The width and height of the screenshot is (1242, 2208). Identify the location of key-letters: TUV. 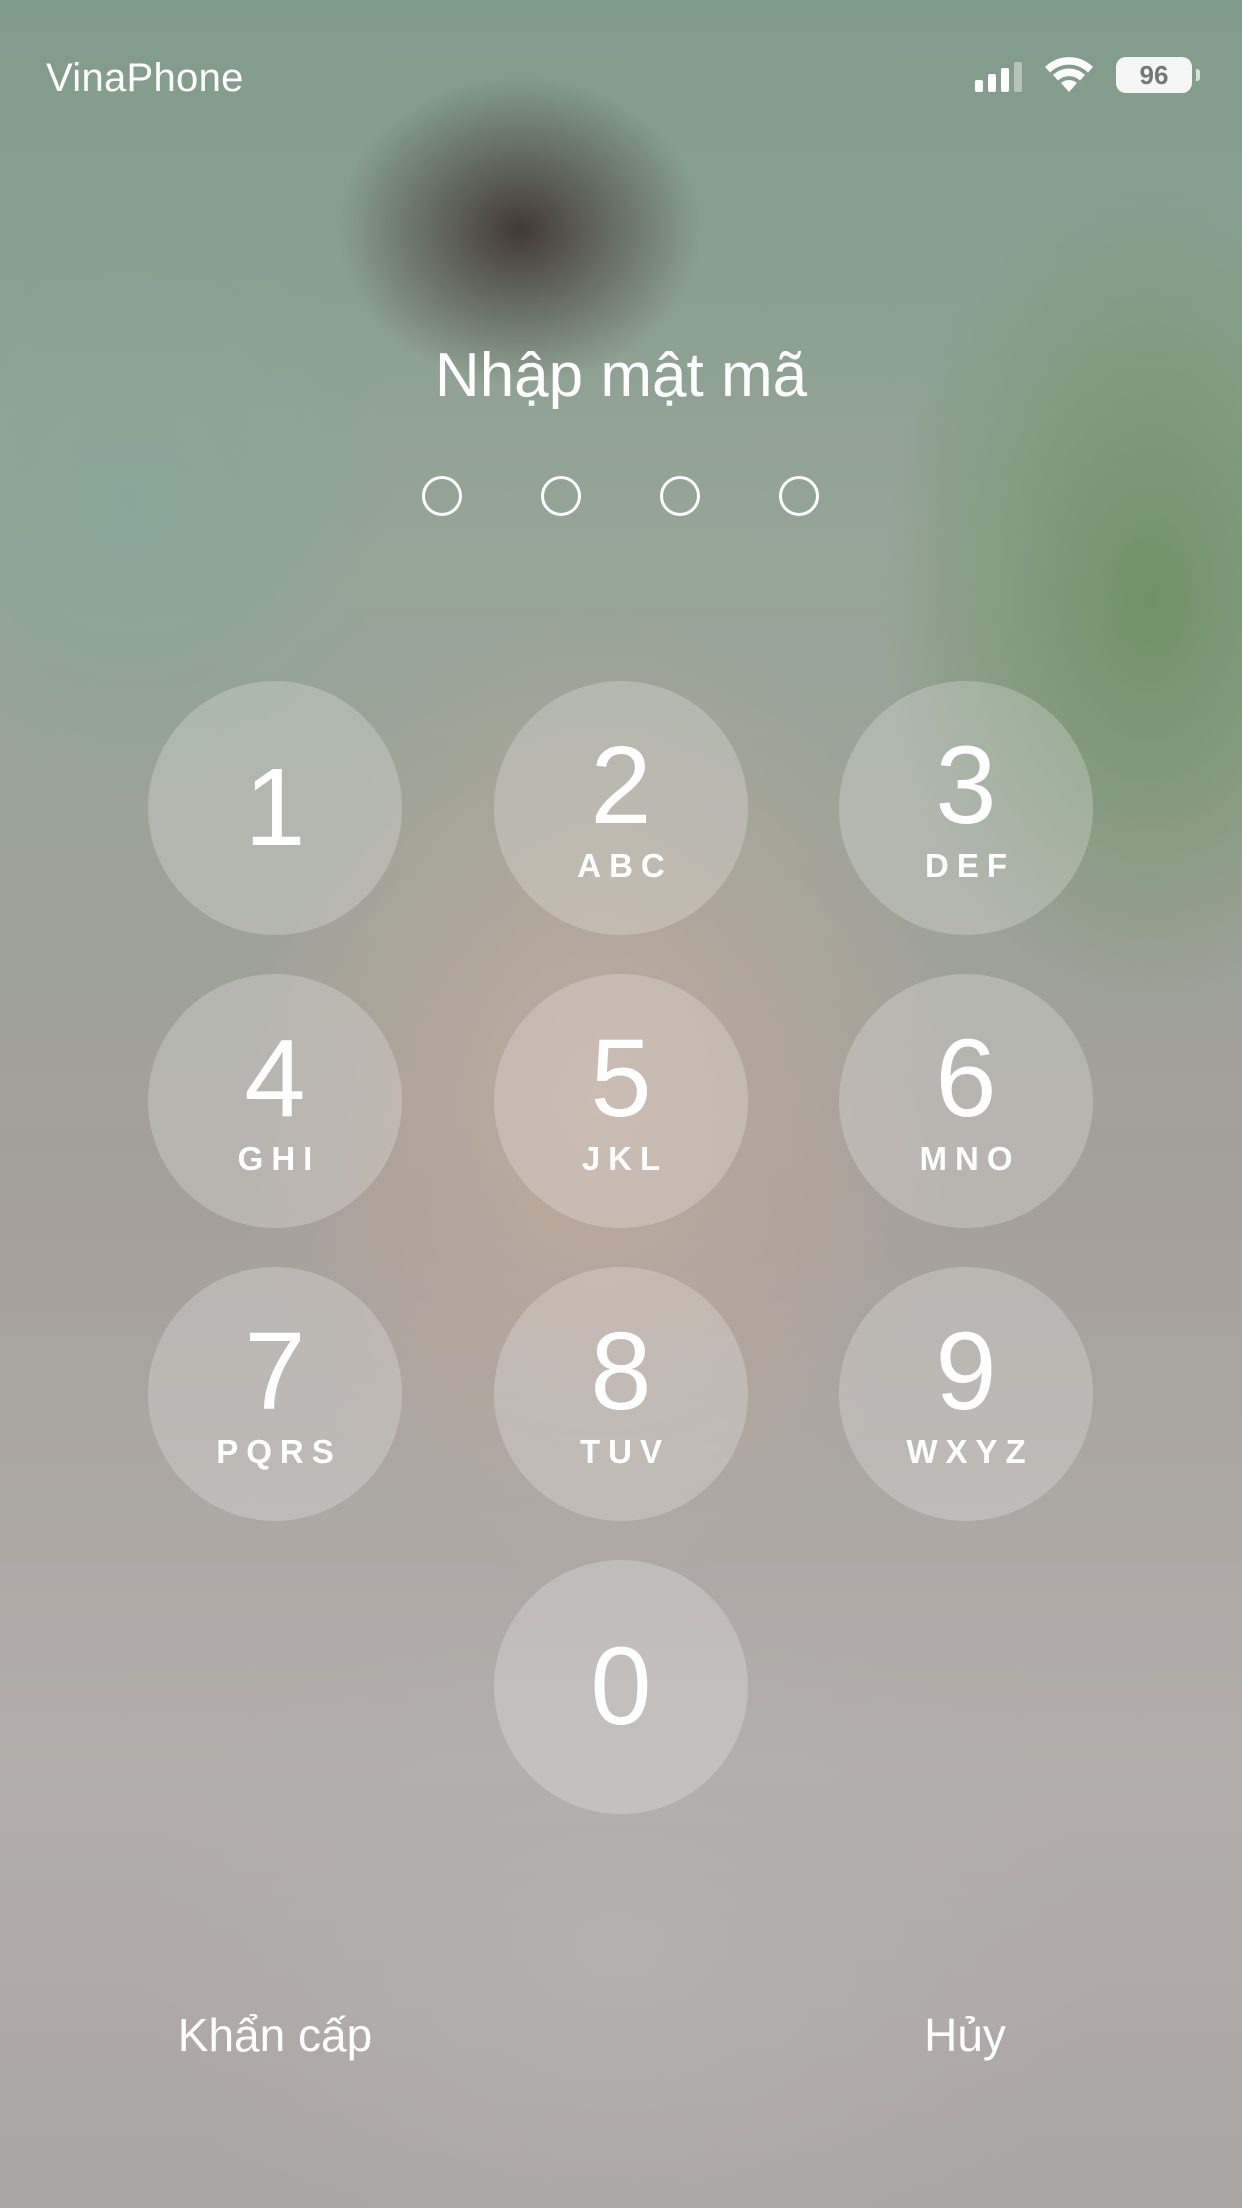
(625, 1451).